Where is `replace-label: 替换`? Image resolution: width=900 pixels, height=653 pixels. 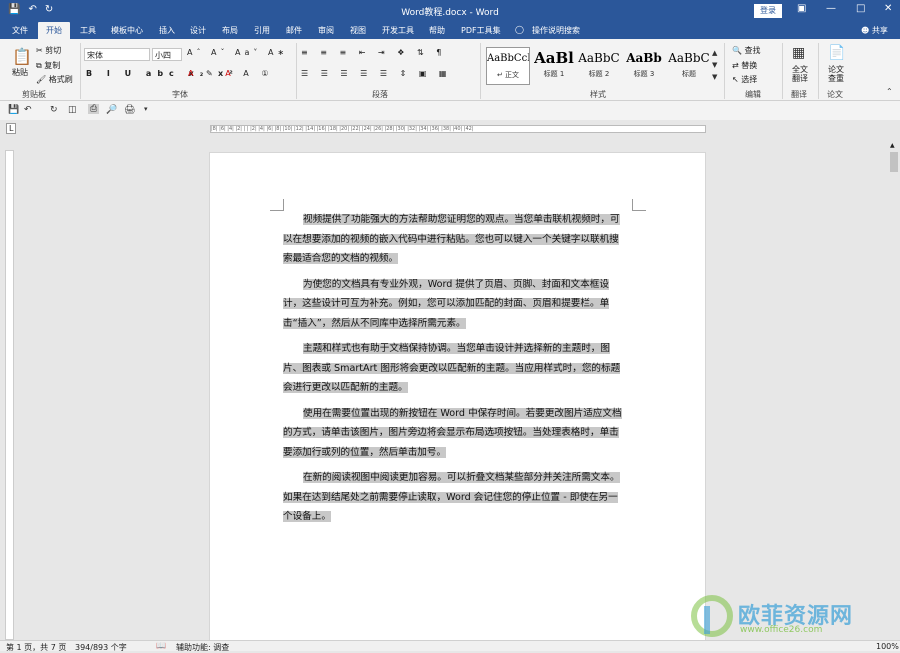 replace-label: 替换 is located at coordinates (749, 65).